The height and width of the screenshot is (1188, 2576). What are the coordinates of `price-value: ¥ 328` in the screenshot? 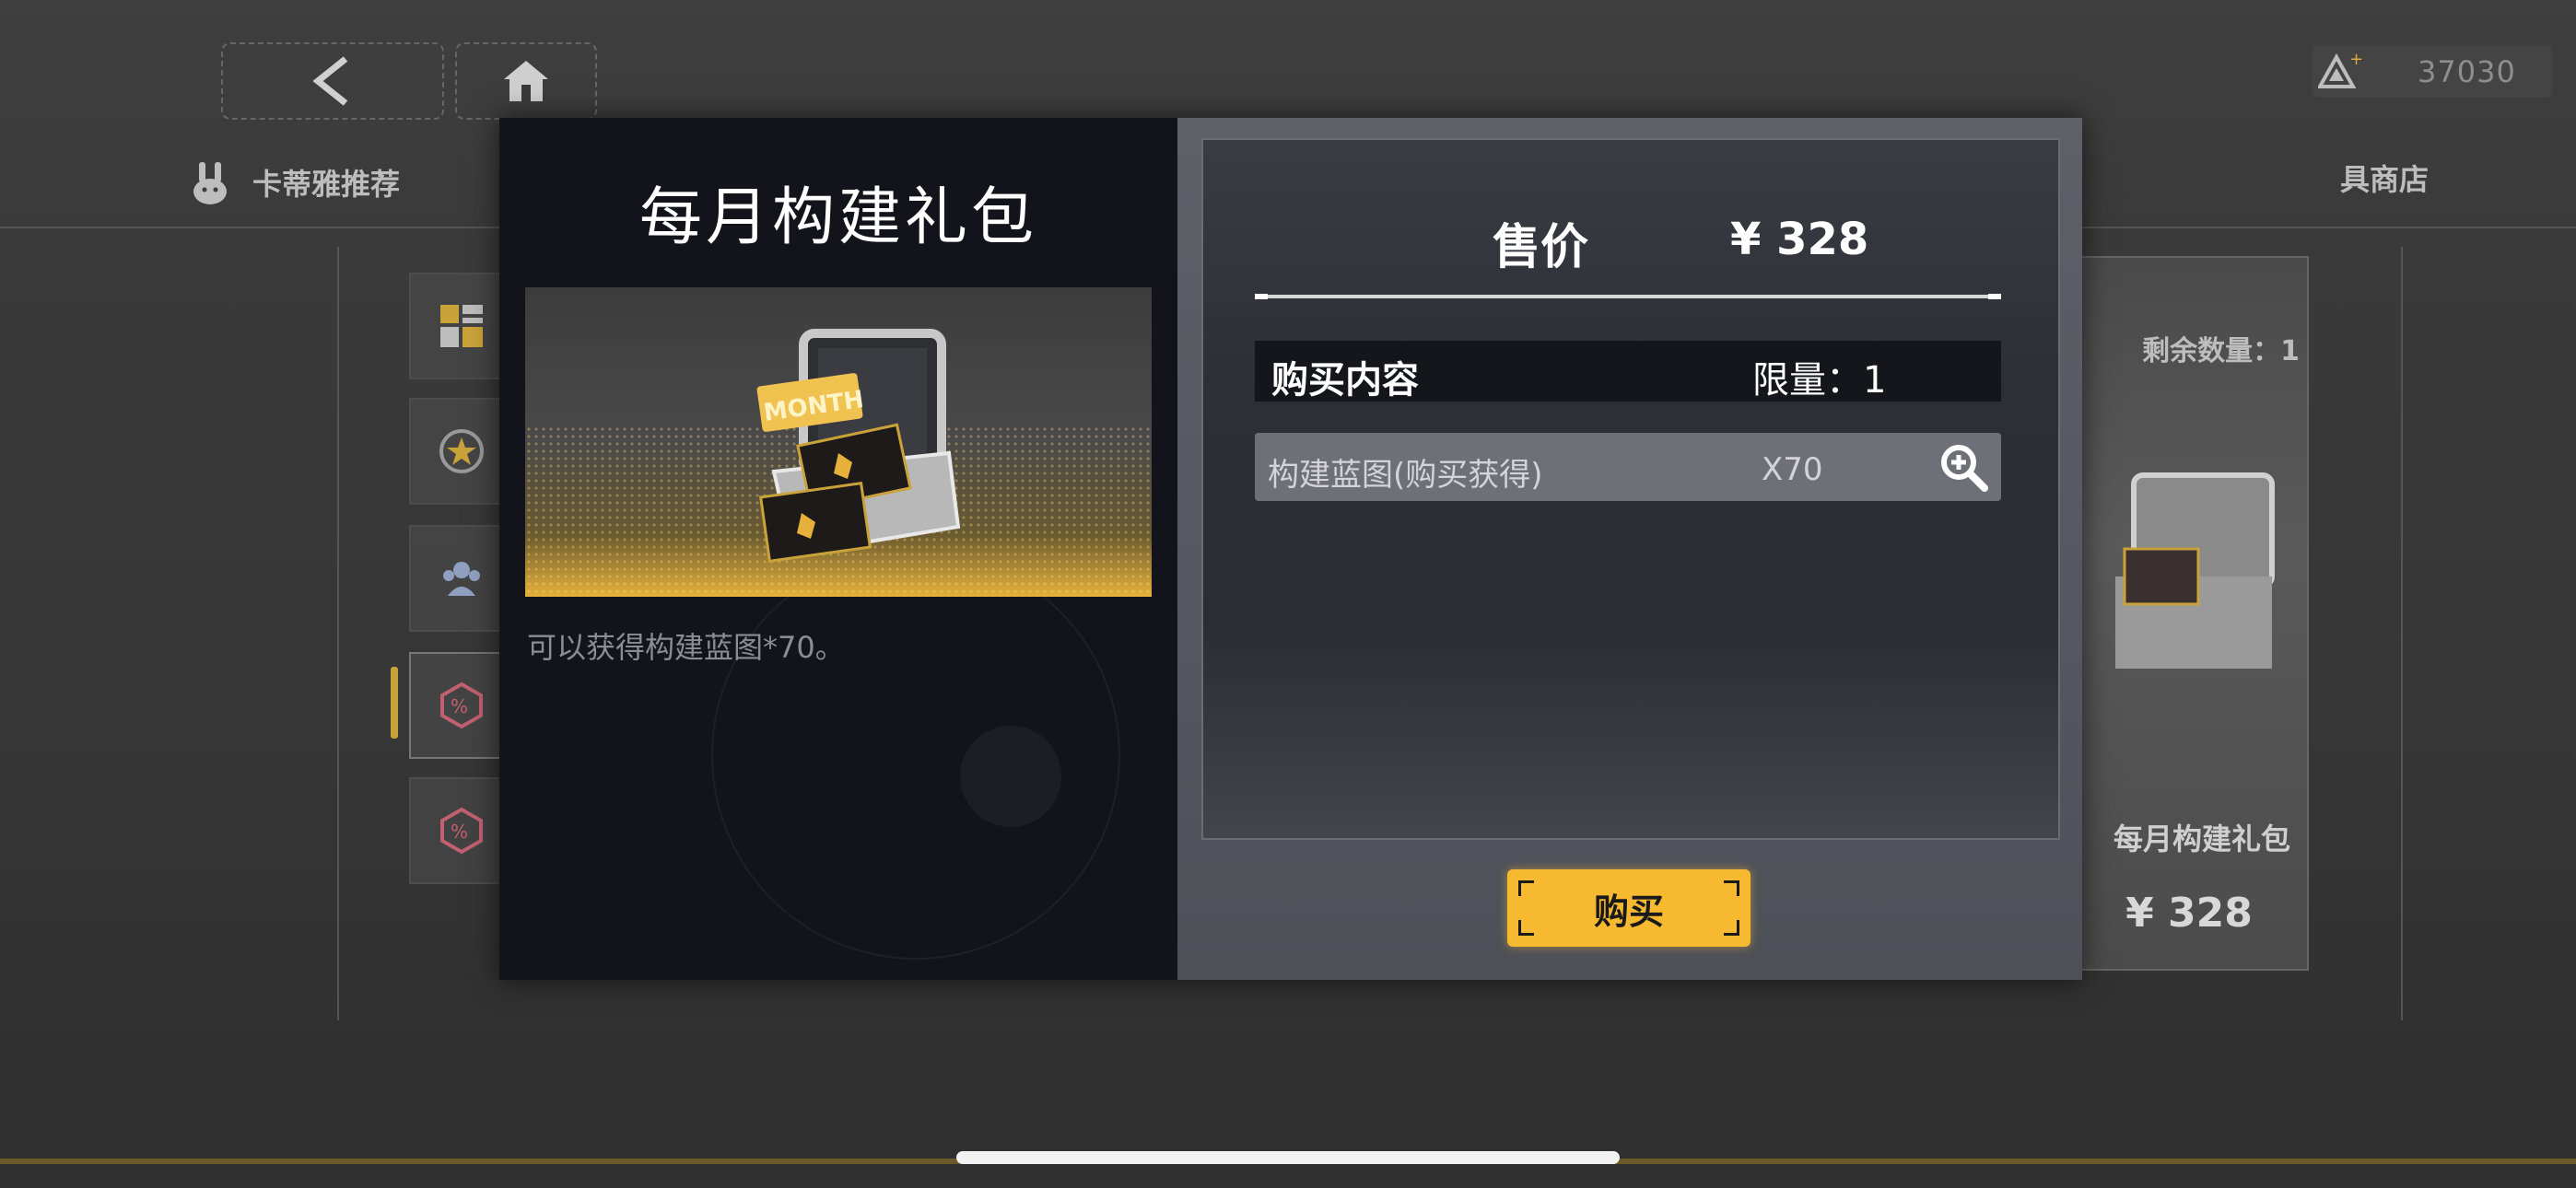 It's located at (1799, 239).